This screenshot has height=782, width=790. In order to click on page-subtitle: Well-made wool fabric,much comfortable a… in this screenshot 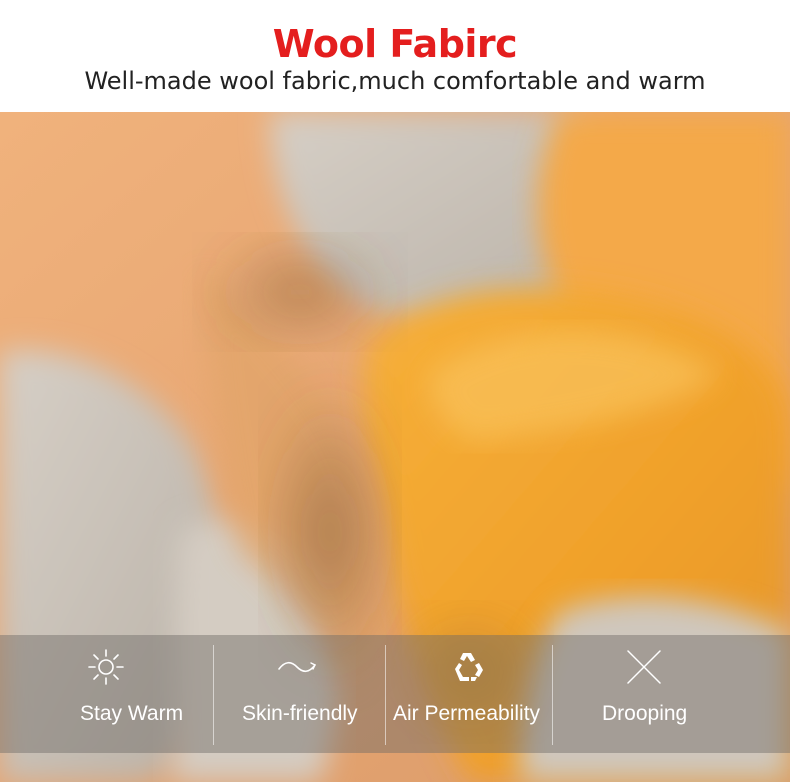, I will do `click(395, 81)`.